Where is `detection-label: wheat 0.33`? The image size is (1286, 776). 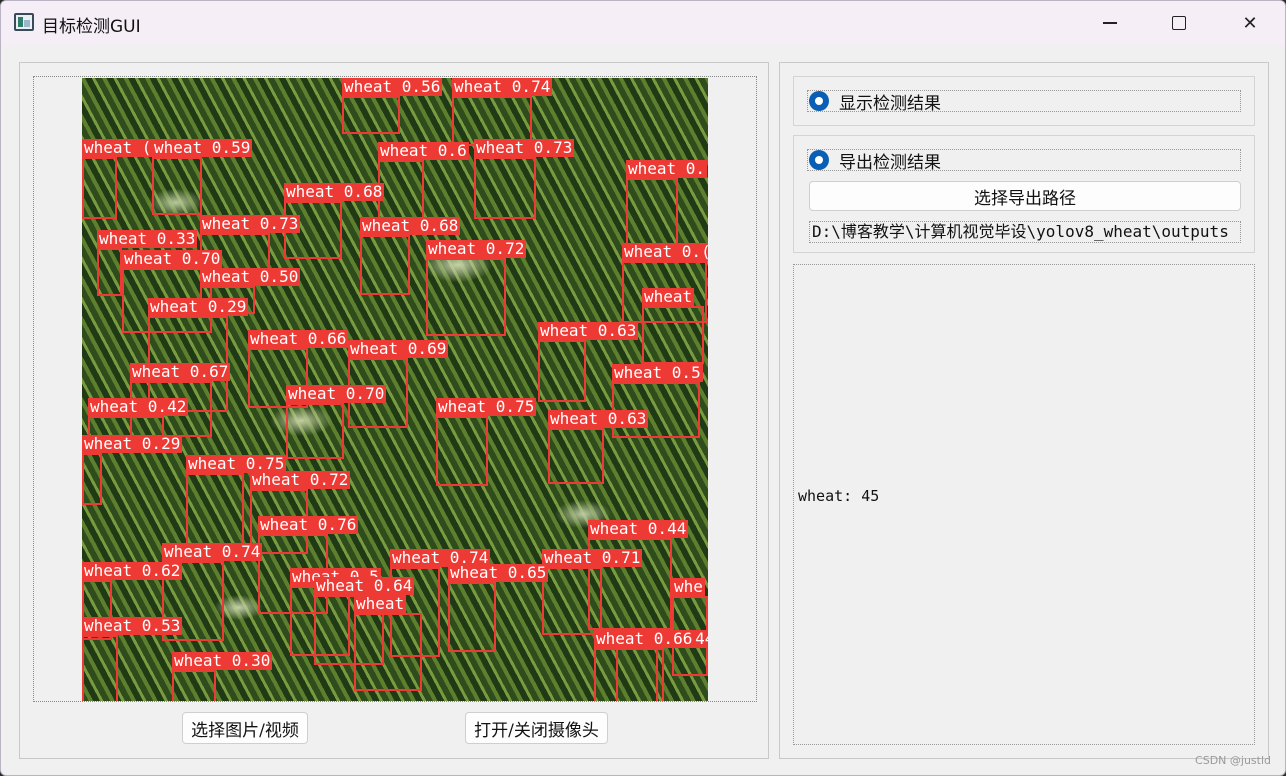 detection-label: wheat 0.33 is located at coordinates (147, 239).